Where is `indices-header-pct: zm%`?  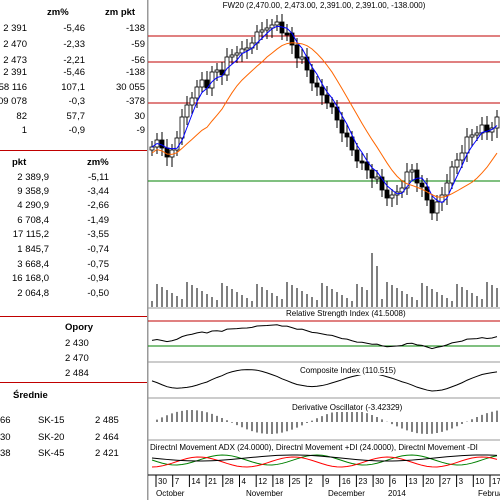
indices-header-pct: zm% is located at coordinates (98, 162).